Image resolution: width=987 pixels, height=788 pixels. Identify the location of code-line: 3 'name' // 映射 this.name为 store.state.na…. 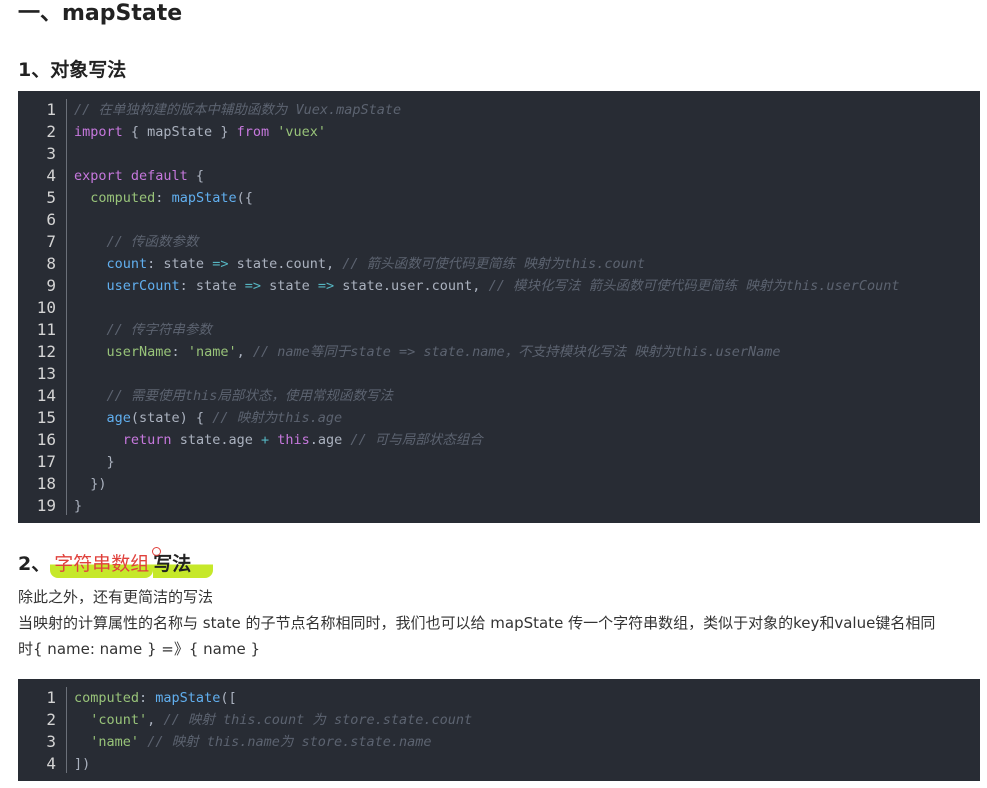
(499, 742).